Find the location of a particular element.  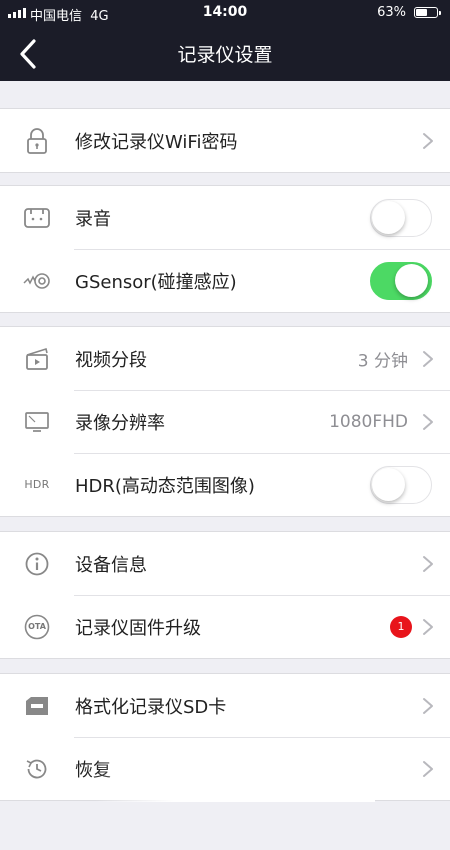

settings-row-value: 3 分钟 is located at coordinates (382, 361).